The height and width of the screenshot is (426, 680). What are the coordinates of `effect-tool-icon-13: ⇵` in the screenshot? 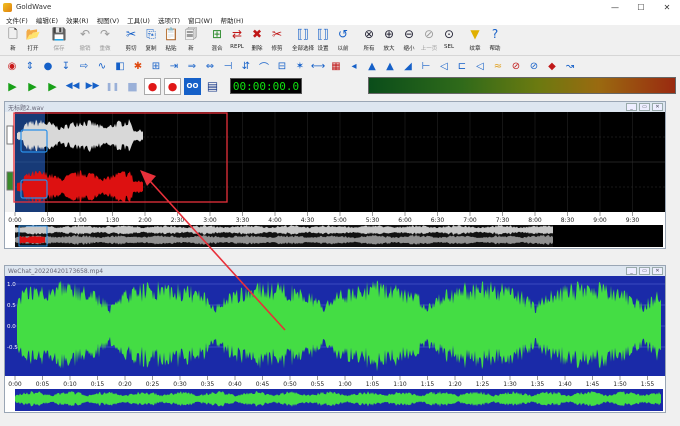 It's located at (246, 66).